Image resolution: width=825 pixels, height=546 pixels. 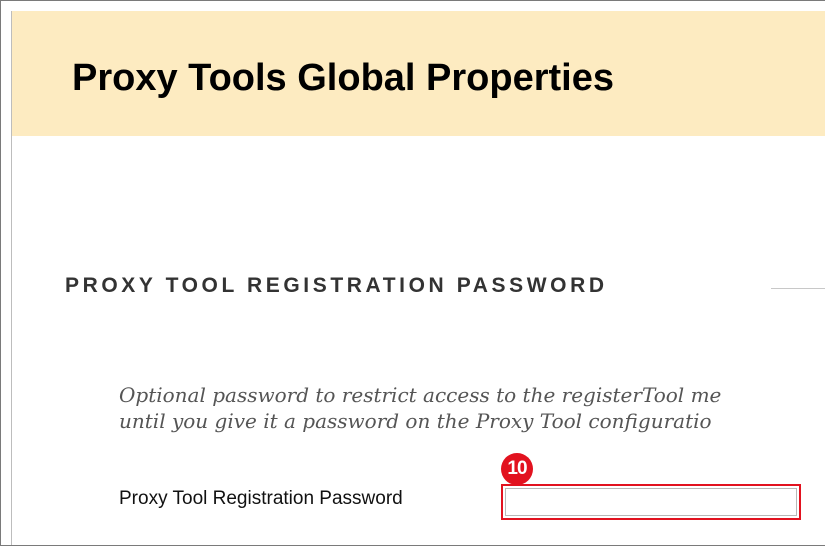 I want to click on section-heading: PROXY TOOL REGISTRATION PASSWORD, so click(x=336, y=285).